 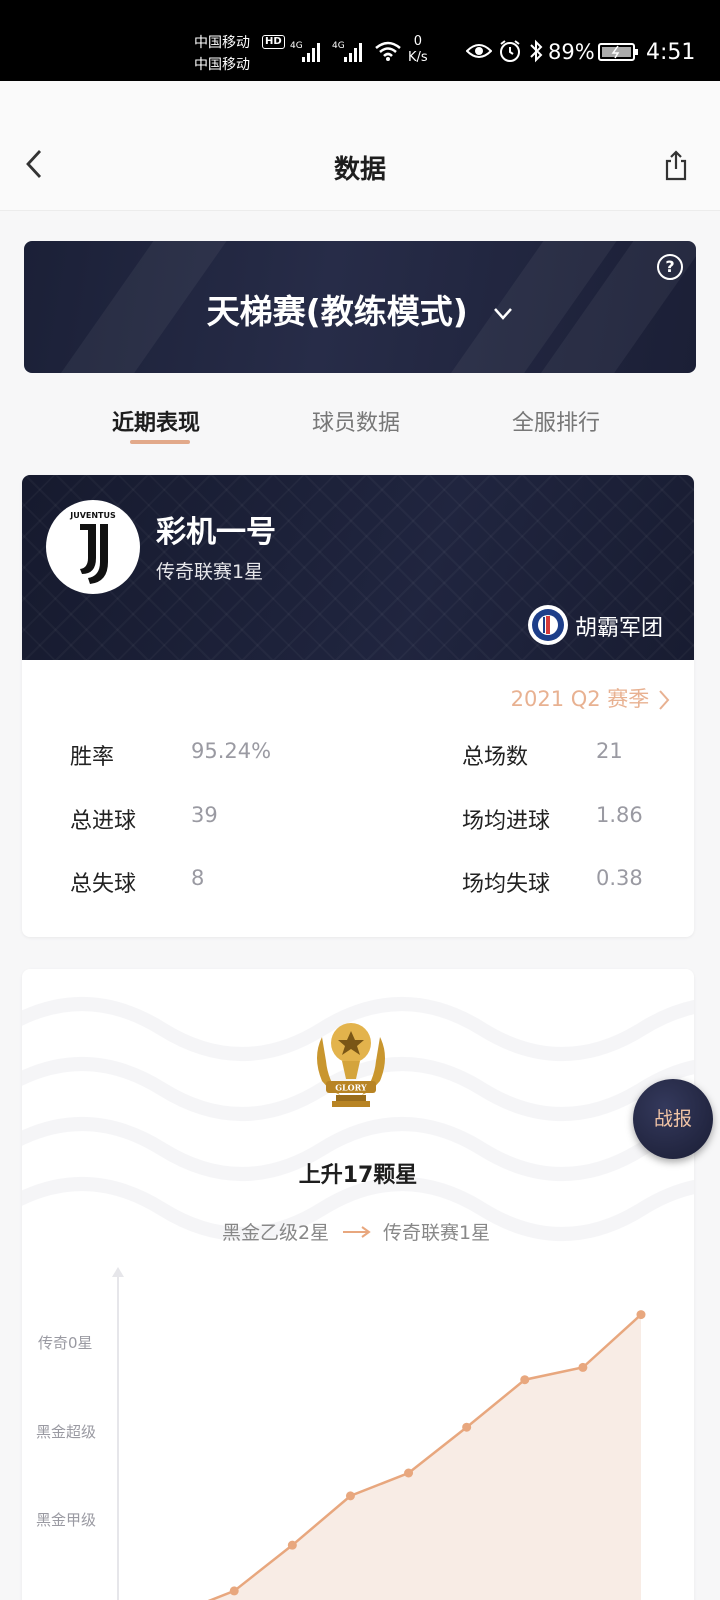 I want to click on tab-server-ranking: 全服排行, so click(x=556, y=421).